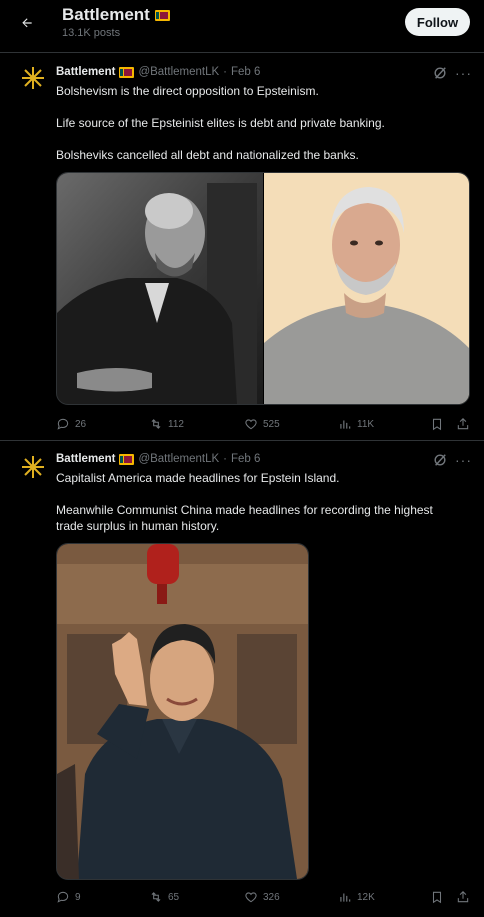 The width and height of the screenshot is (484, 917). What do you see at coordinates (138, 526) in the screenshot?
I see `post-text-line: trade surplus in human history.` at bounding box center [138, 526].